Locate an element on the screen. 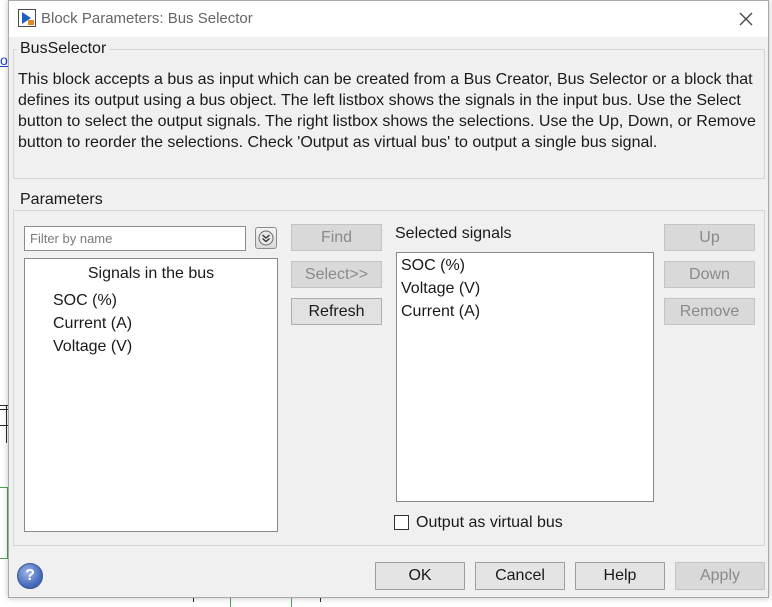 The height and width of the screenshot is (607, 772). ok-button: OK is located at coordinates (420, 576).